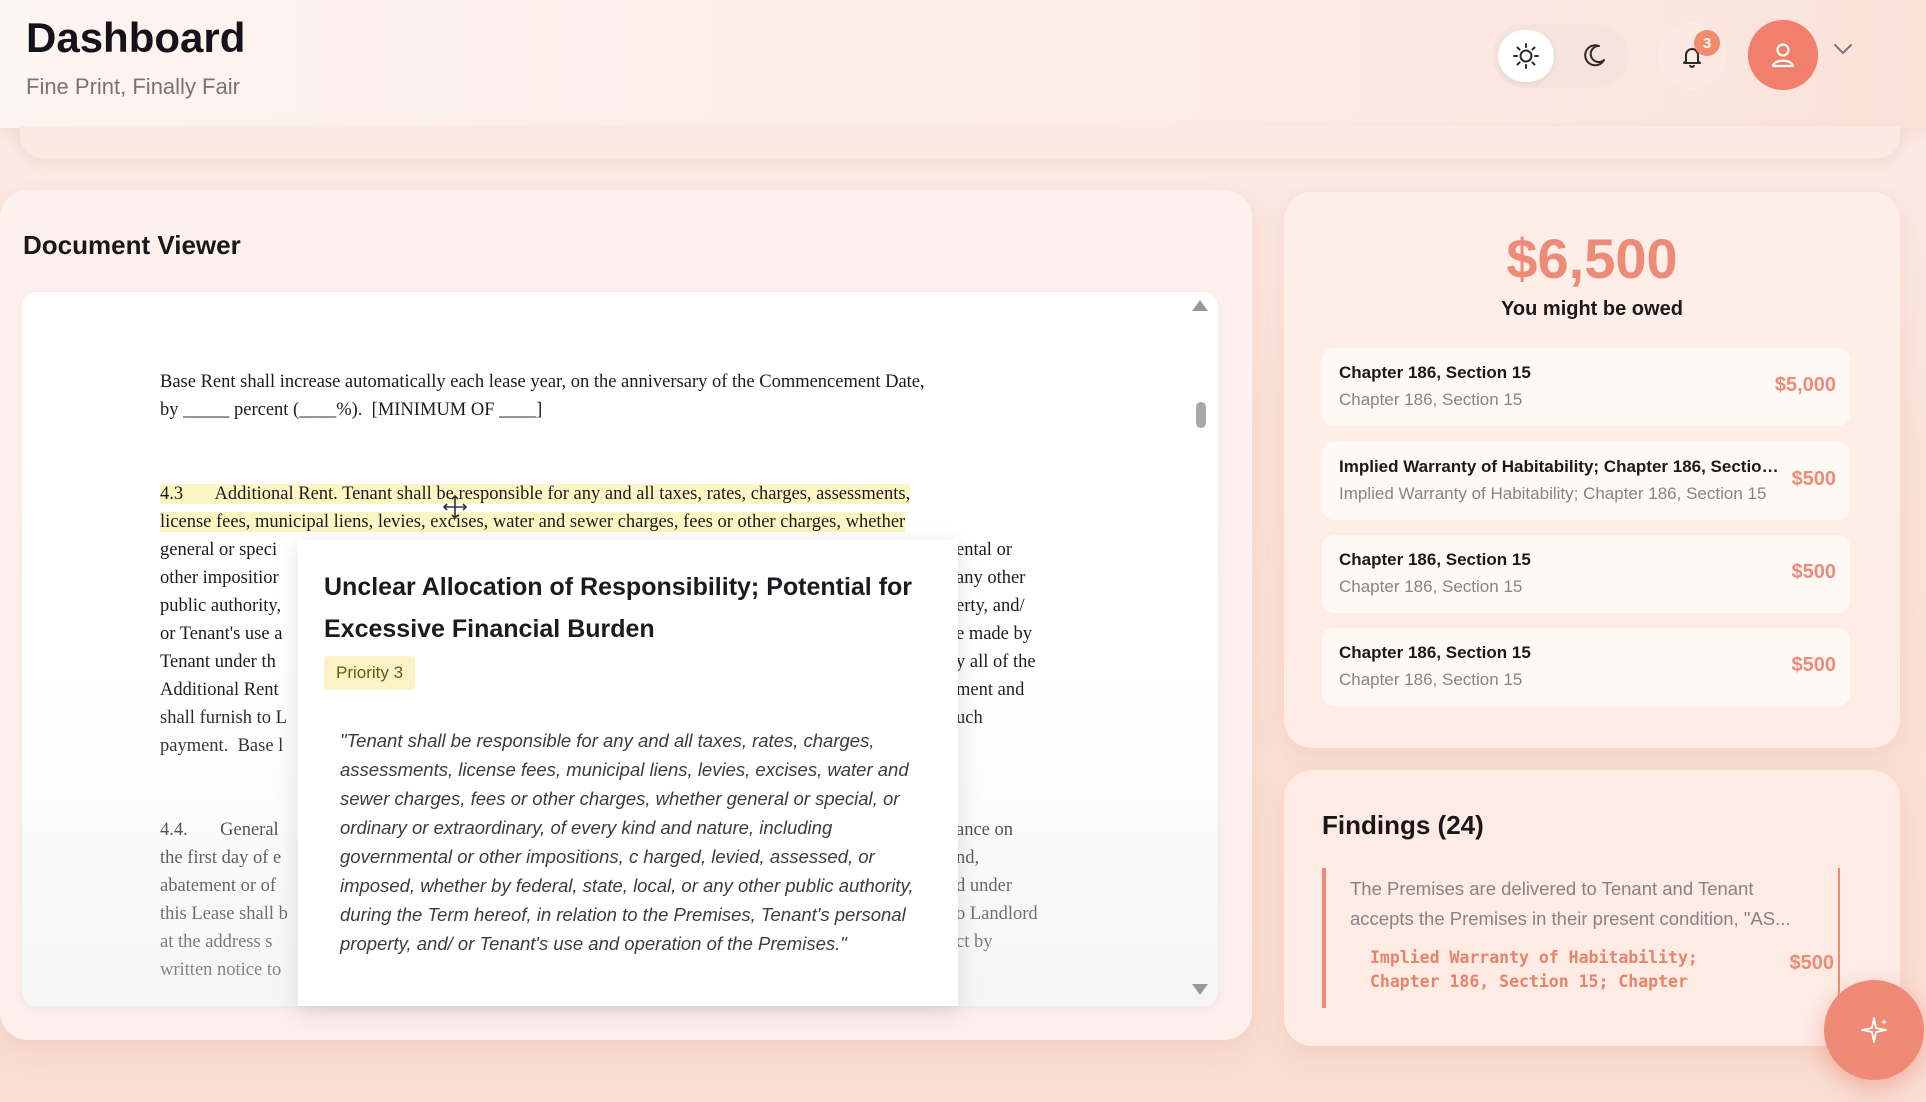  Describe the element at coordinates (996, 662) in the screenshot. I see `section-43-right: y all of the` at that location.